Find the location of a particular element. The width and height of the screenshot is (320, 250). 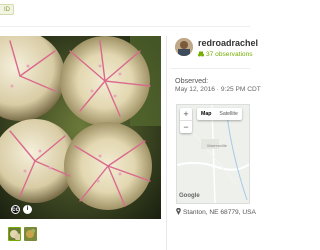

google-logo: Google is located at coordinates (189, 196).